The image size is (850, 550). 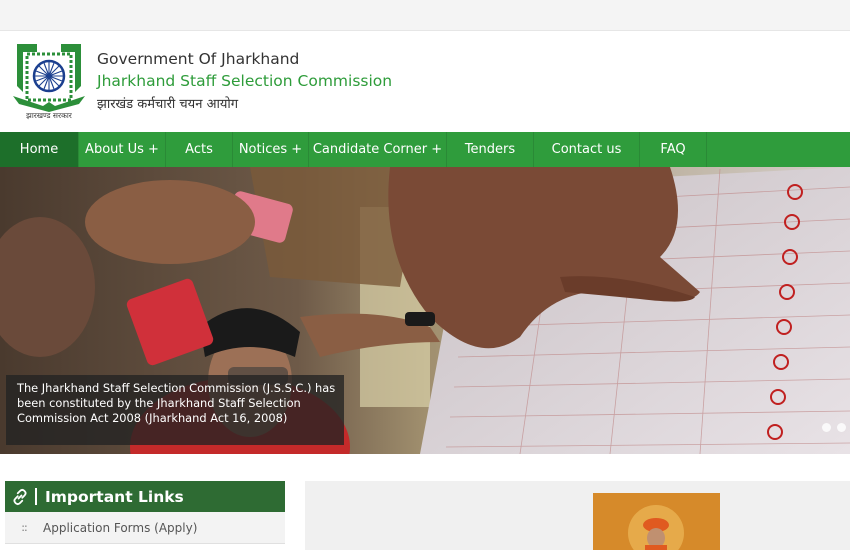 I want to click on nav-about-us: About Us +, so click(x=122, y=149).